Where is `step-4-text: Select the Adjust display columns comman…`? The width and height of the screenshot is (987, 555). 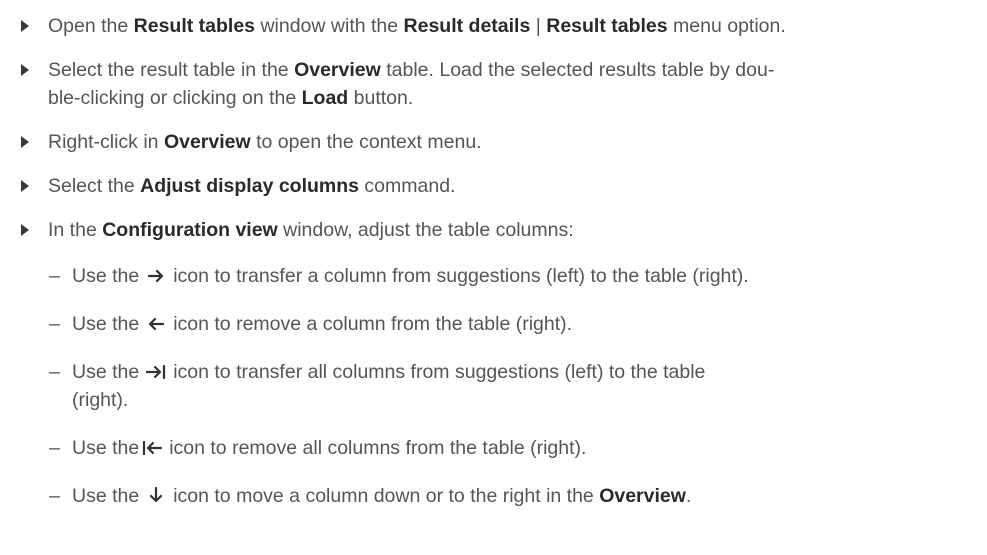
step-4-text: Select the Adjust display columns comman… is located at coordinates (252, 186).